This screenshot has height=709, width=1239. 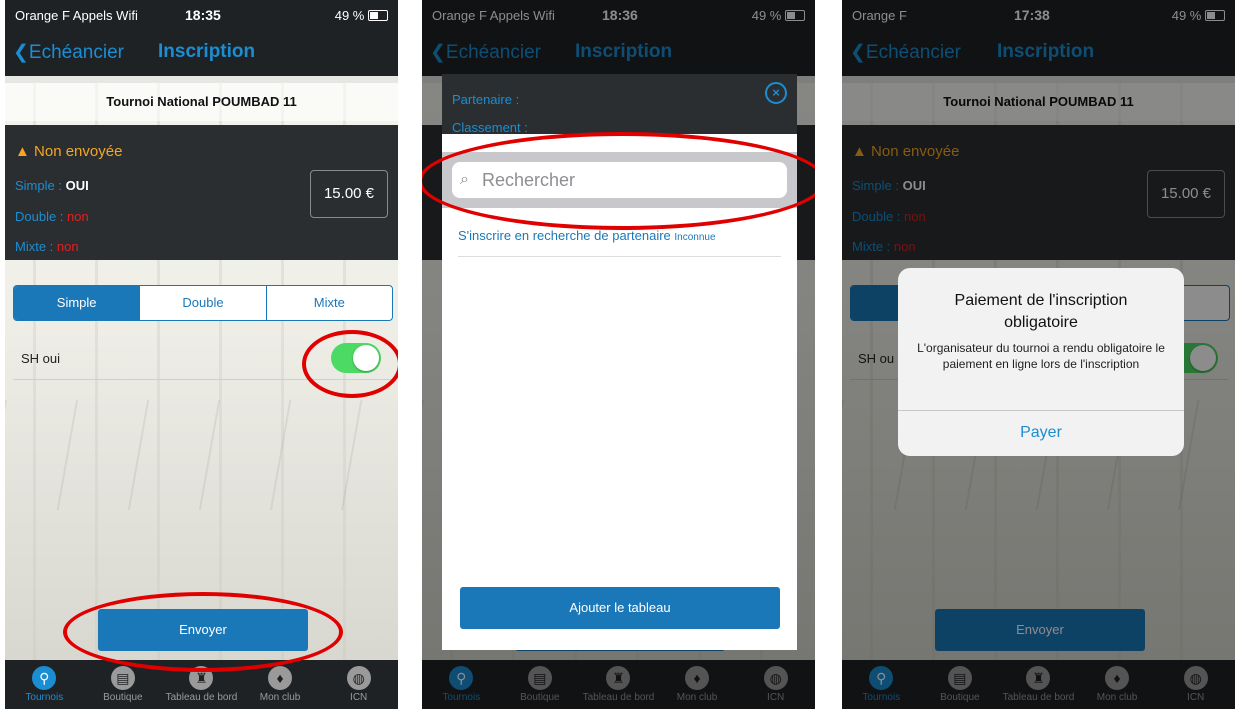 I want to click on partner-label: Partenaire :, so click(x=486, y=99).